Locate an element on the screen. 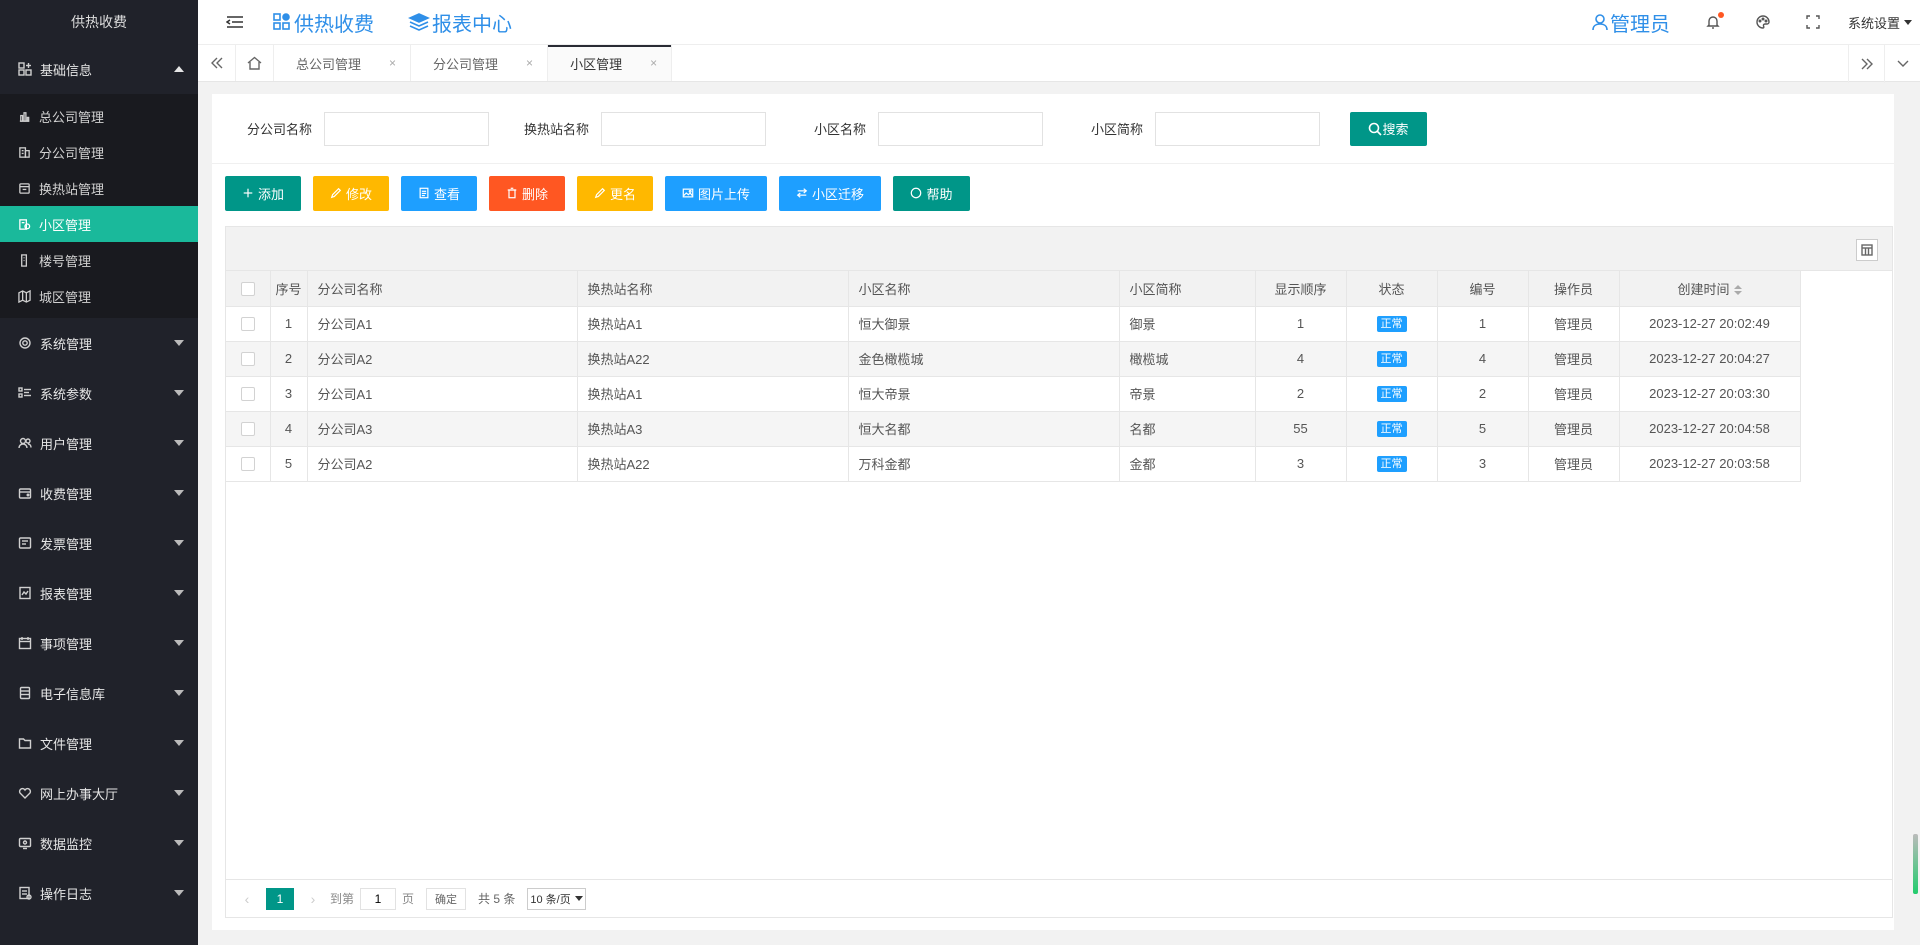  caret-down-icon is located at coordinates (179, 843).